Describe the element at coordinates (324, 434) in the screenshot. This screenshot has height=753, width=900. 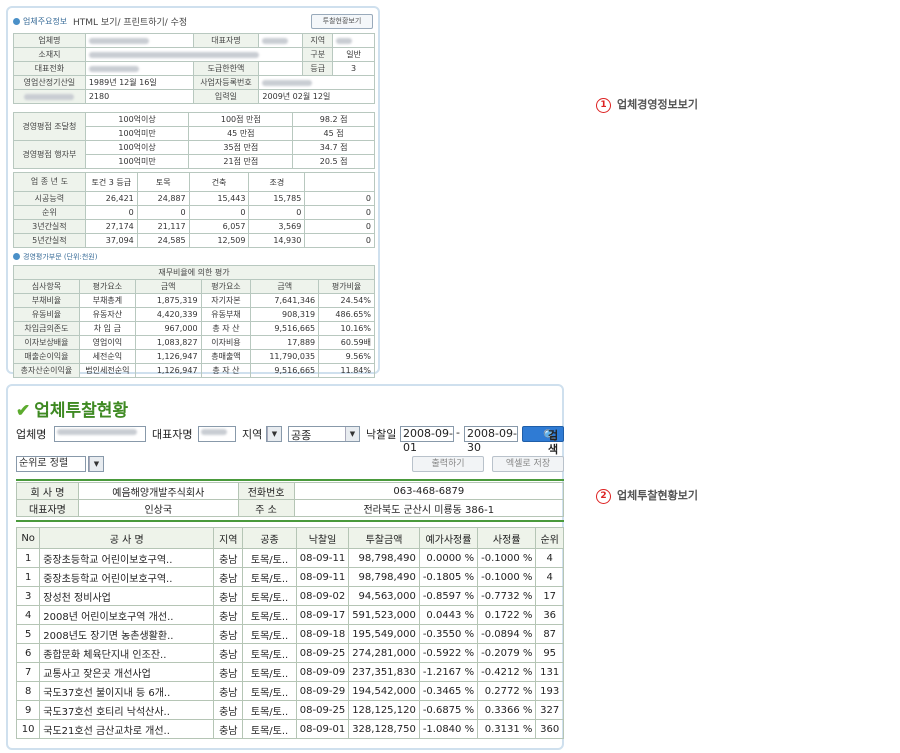
I see `type-select: 공종 ▼` at that location.